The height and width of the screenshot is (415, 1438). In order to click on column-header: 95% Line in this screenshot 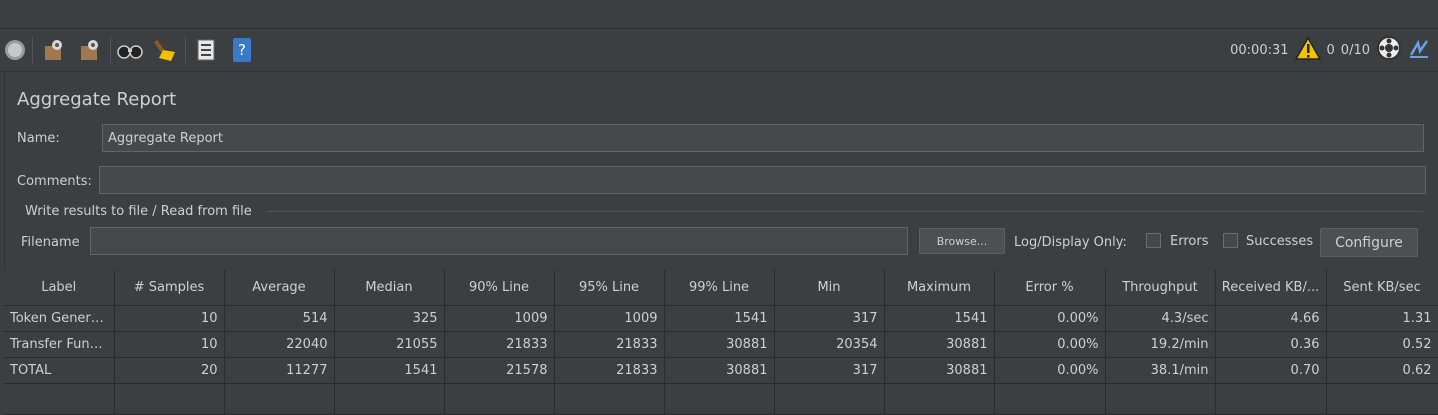, I will do `click(609, 288)`.